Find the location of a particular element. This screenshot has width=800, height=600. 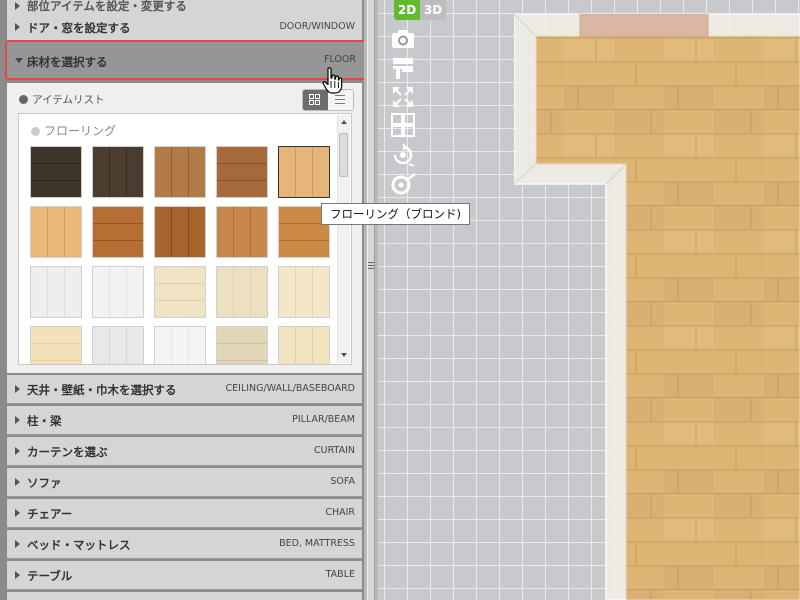

category-label-text: フローリング is located at coordinates (80, 131).